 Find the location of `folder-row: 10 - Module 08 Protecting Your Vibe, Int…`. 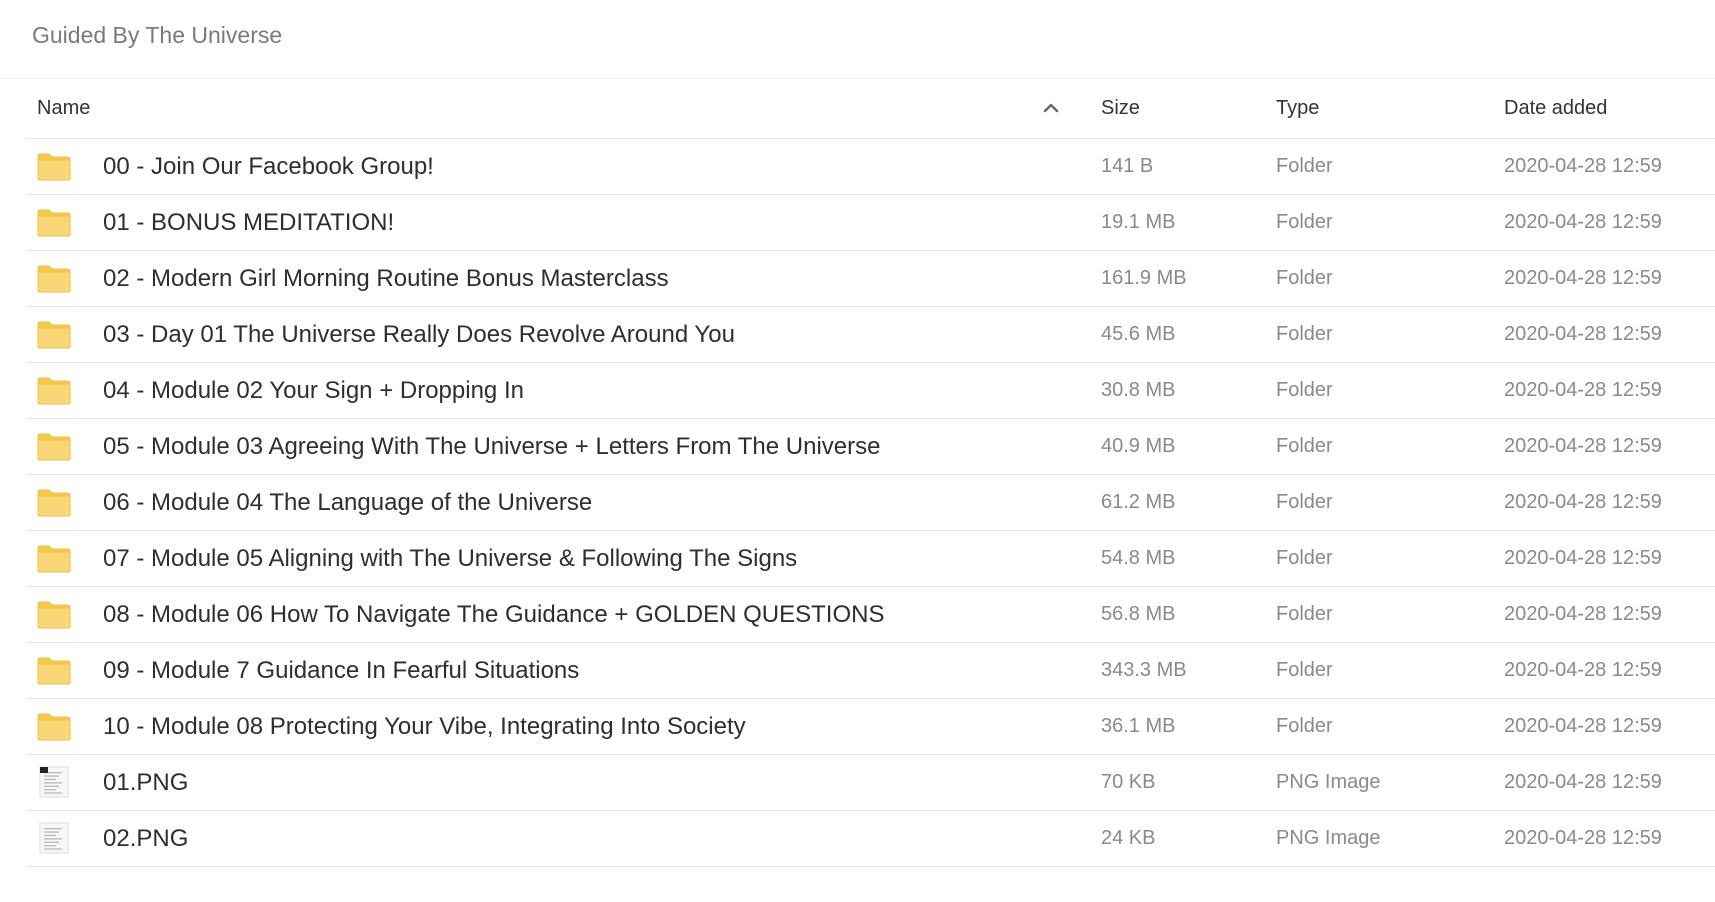

folder-row: 10 - Module 08 Protecting Your Vibe, Int… is located at coordinates (871, 727).